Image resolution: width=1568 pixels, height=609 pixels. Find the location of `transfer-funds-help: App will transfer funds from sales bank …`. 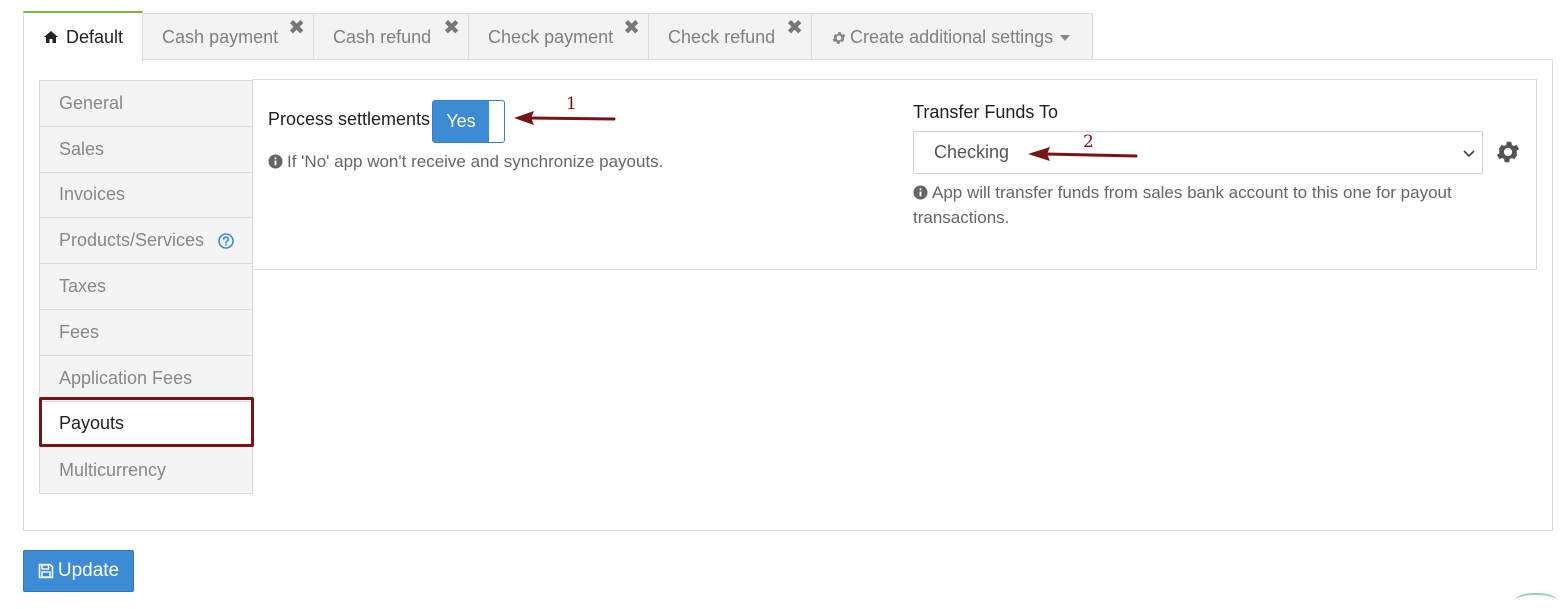

transfer-funds-help: App will transfer funds from sales bank … is located at coordinates (1213, 205).